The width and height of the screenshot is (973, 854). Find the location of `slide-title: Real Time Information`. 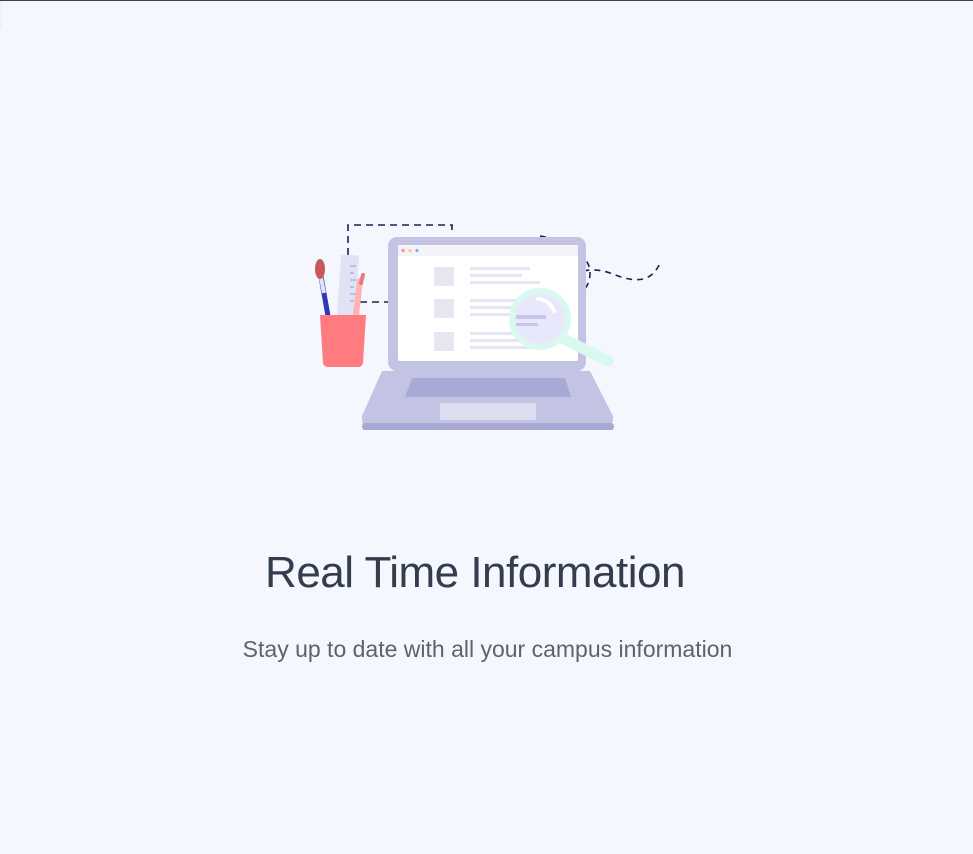

slide-title: Real Time Information is located at coordinates (475, 572).